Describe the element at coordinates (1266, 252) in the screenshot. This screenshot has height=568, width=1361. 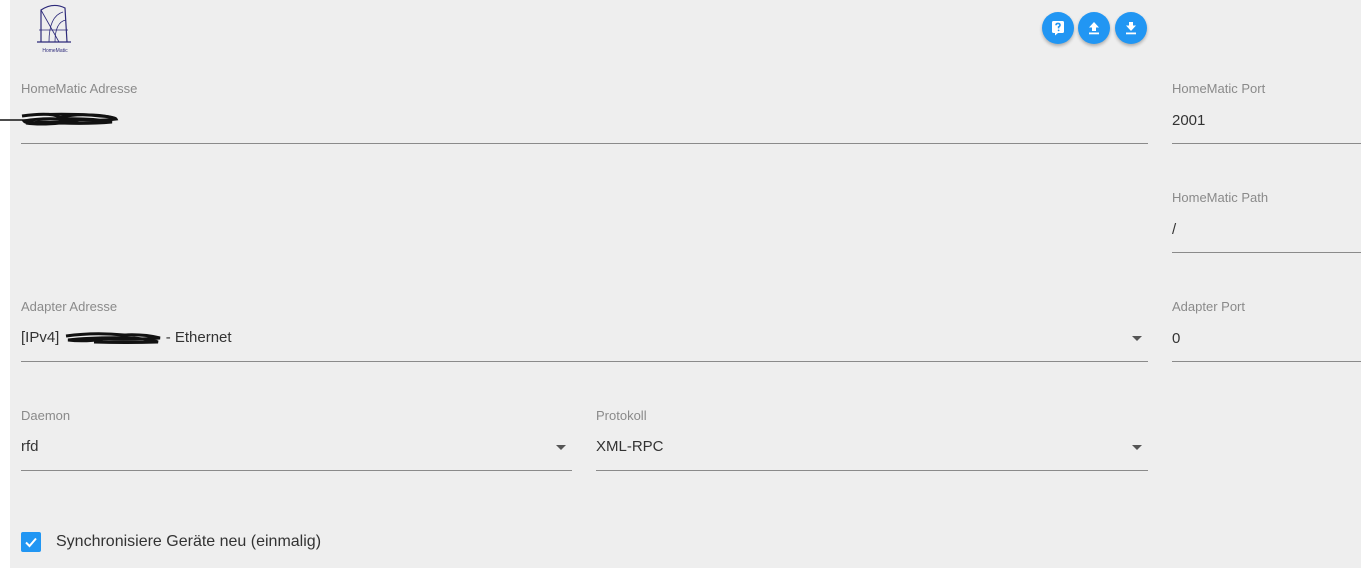
I see `homematic-path-underline` at that location.